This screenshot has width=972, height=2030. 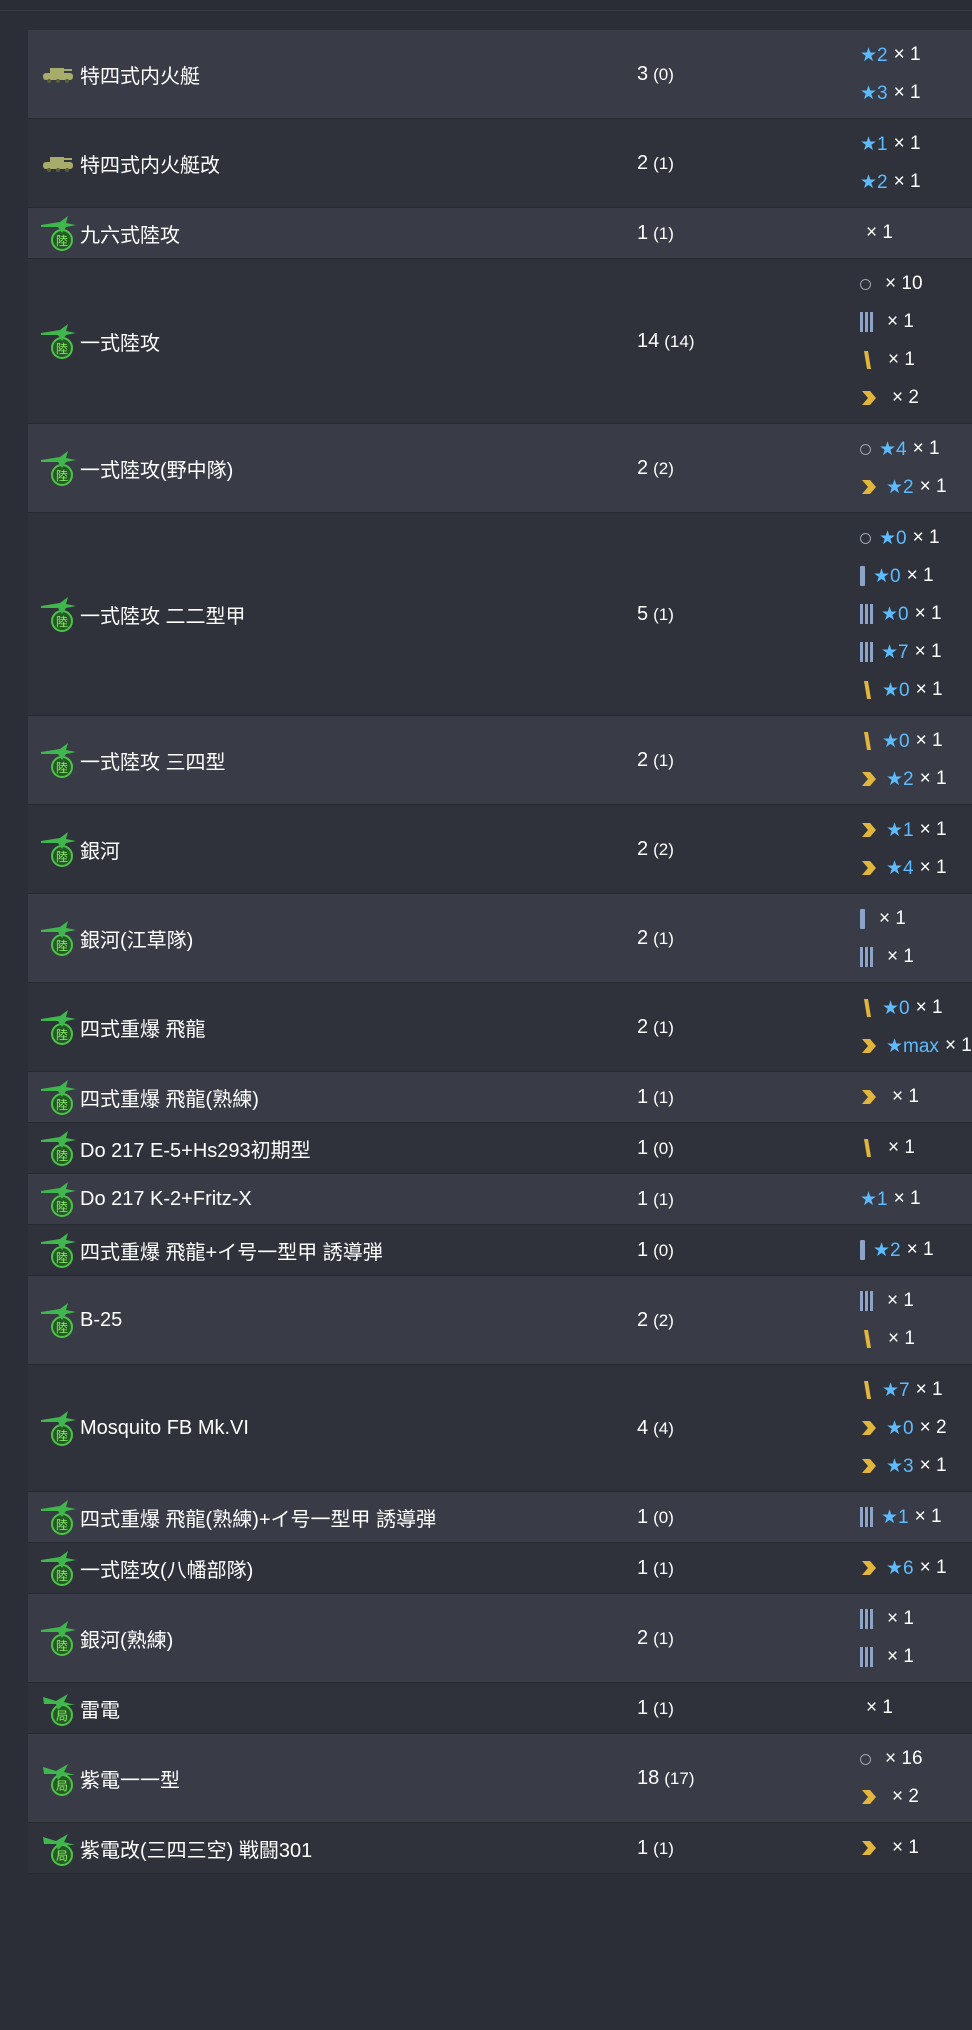 I want to click on multiplier: × 2, so click(x=905, y=1796).